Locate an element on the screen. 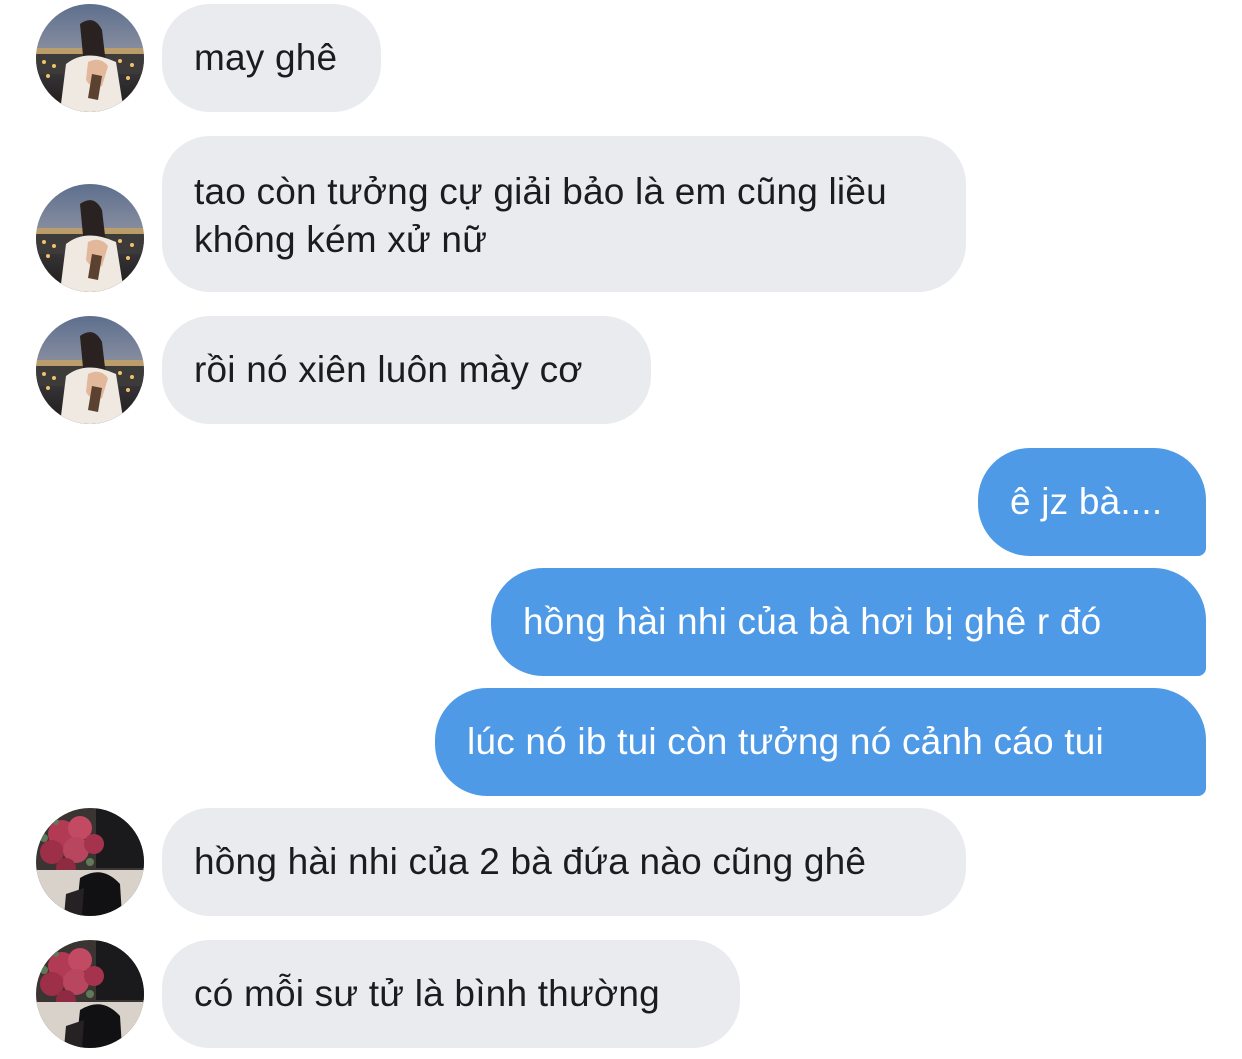 This screenshot has width=1242, height=1059. message-text: lúc nó ib tui còn tưởng nó cảnh cáo tui is located at coordinates (785, 741).